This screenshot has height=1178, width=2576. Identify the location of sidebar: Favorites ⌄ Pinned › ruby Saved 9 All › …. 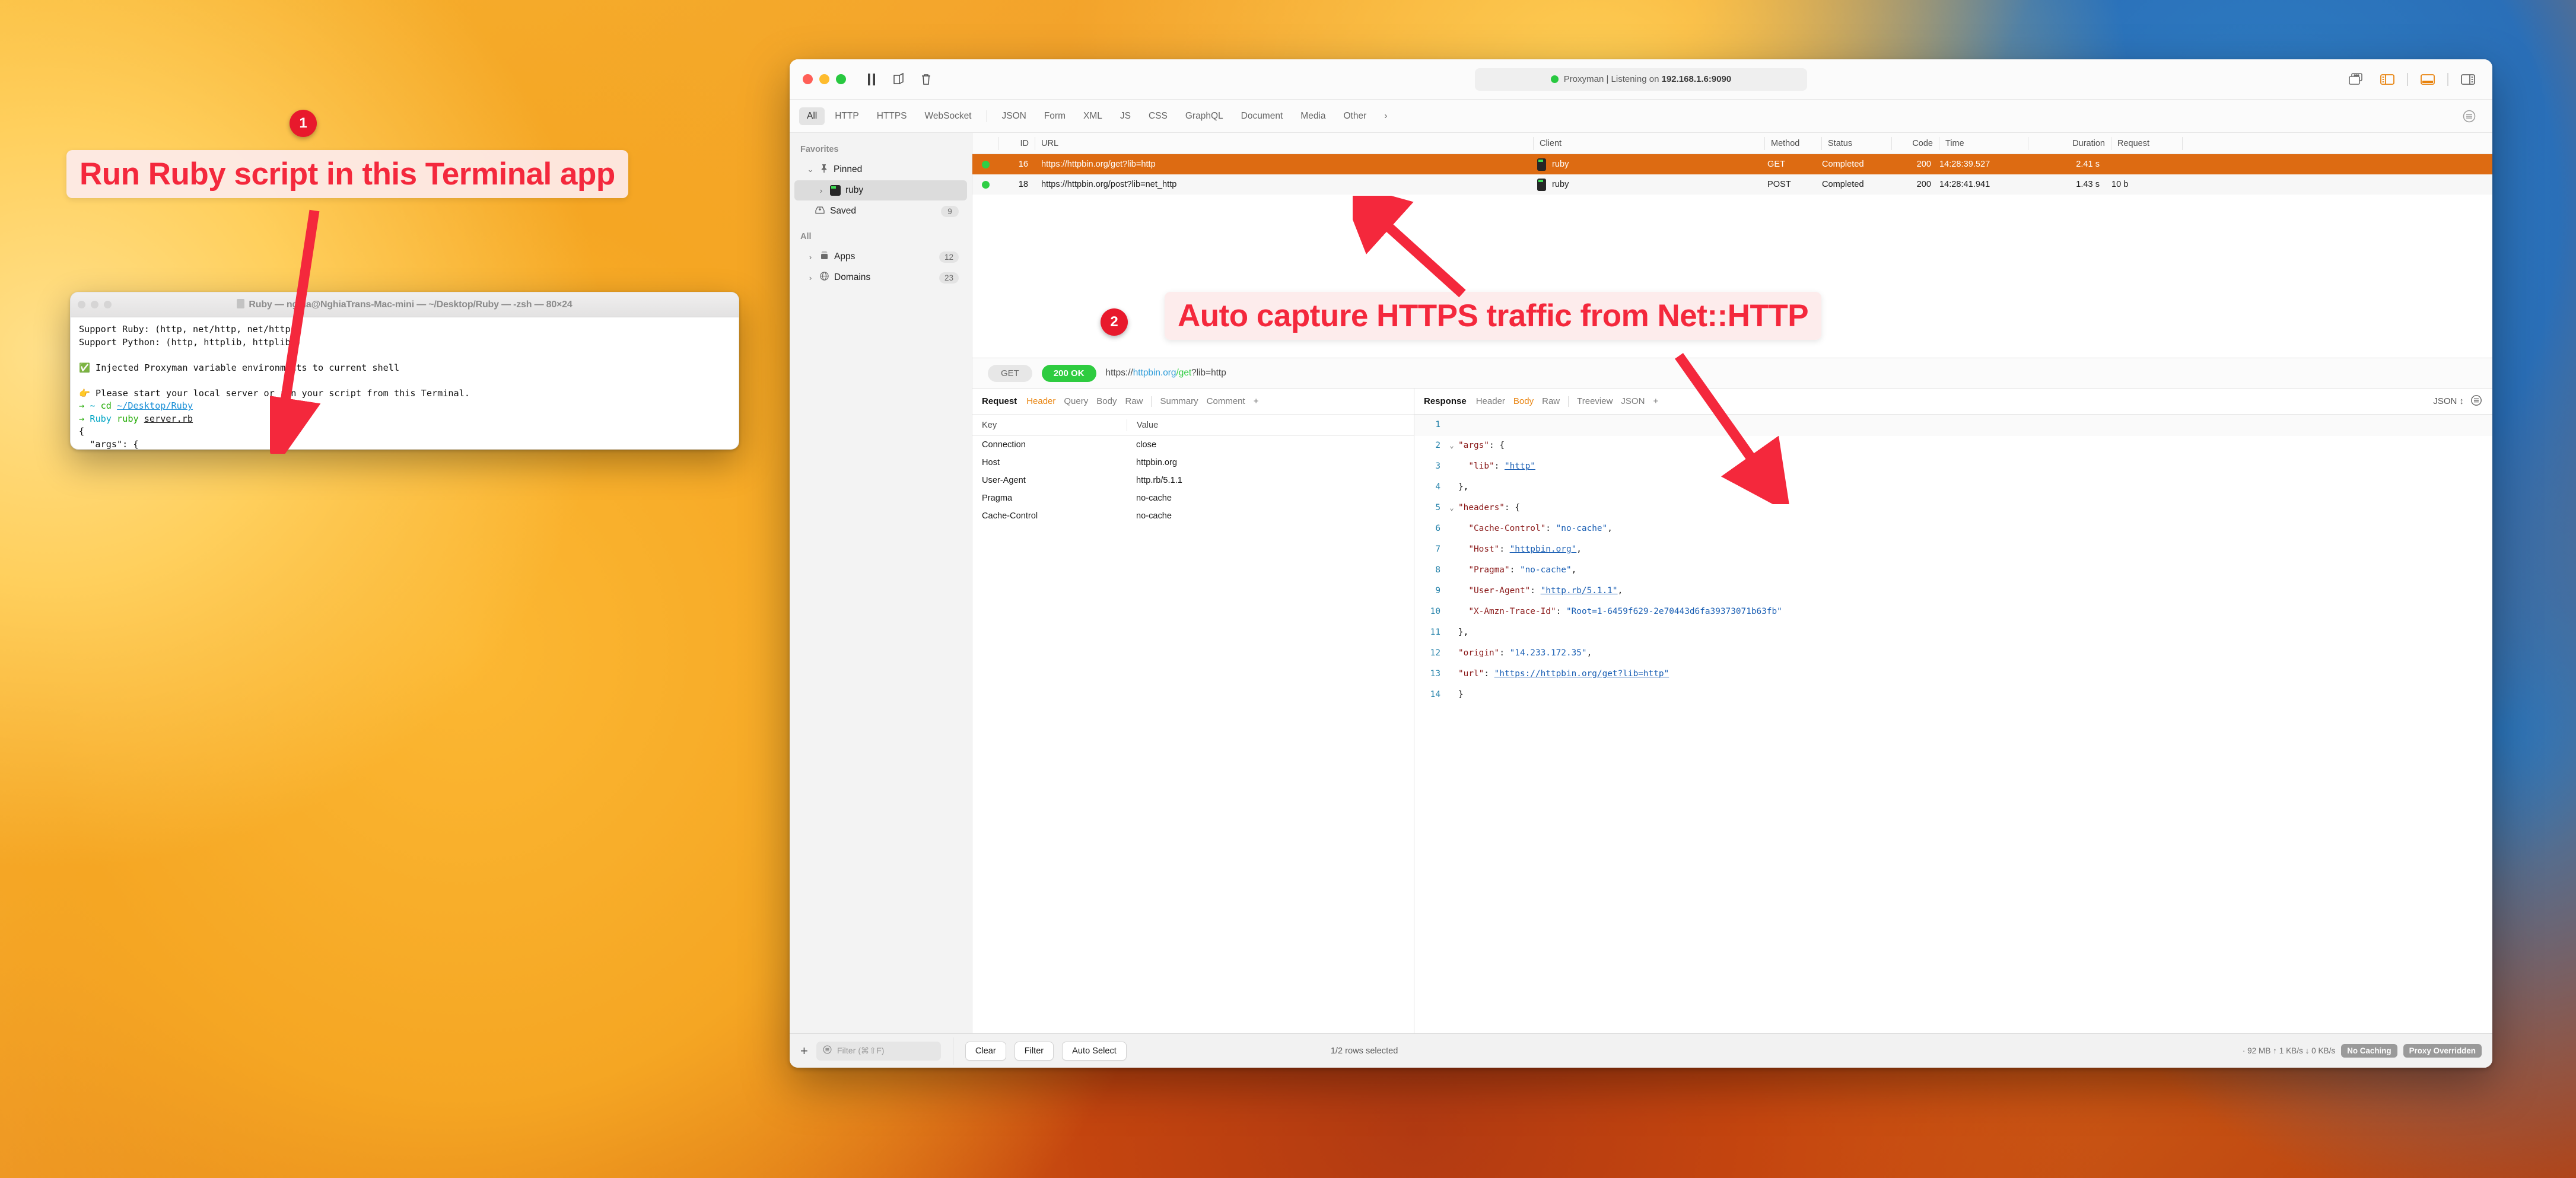
(881, 583).